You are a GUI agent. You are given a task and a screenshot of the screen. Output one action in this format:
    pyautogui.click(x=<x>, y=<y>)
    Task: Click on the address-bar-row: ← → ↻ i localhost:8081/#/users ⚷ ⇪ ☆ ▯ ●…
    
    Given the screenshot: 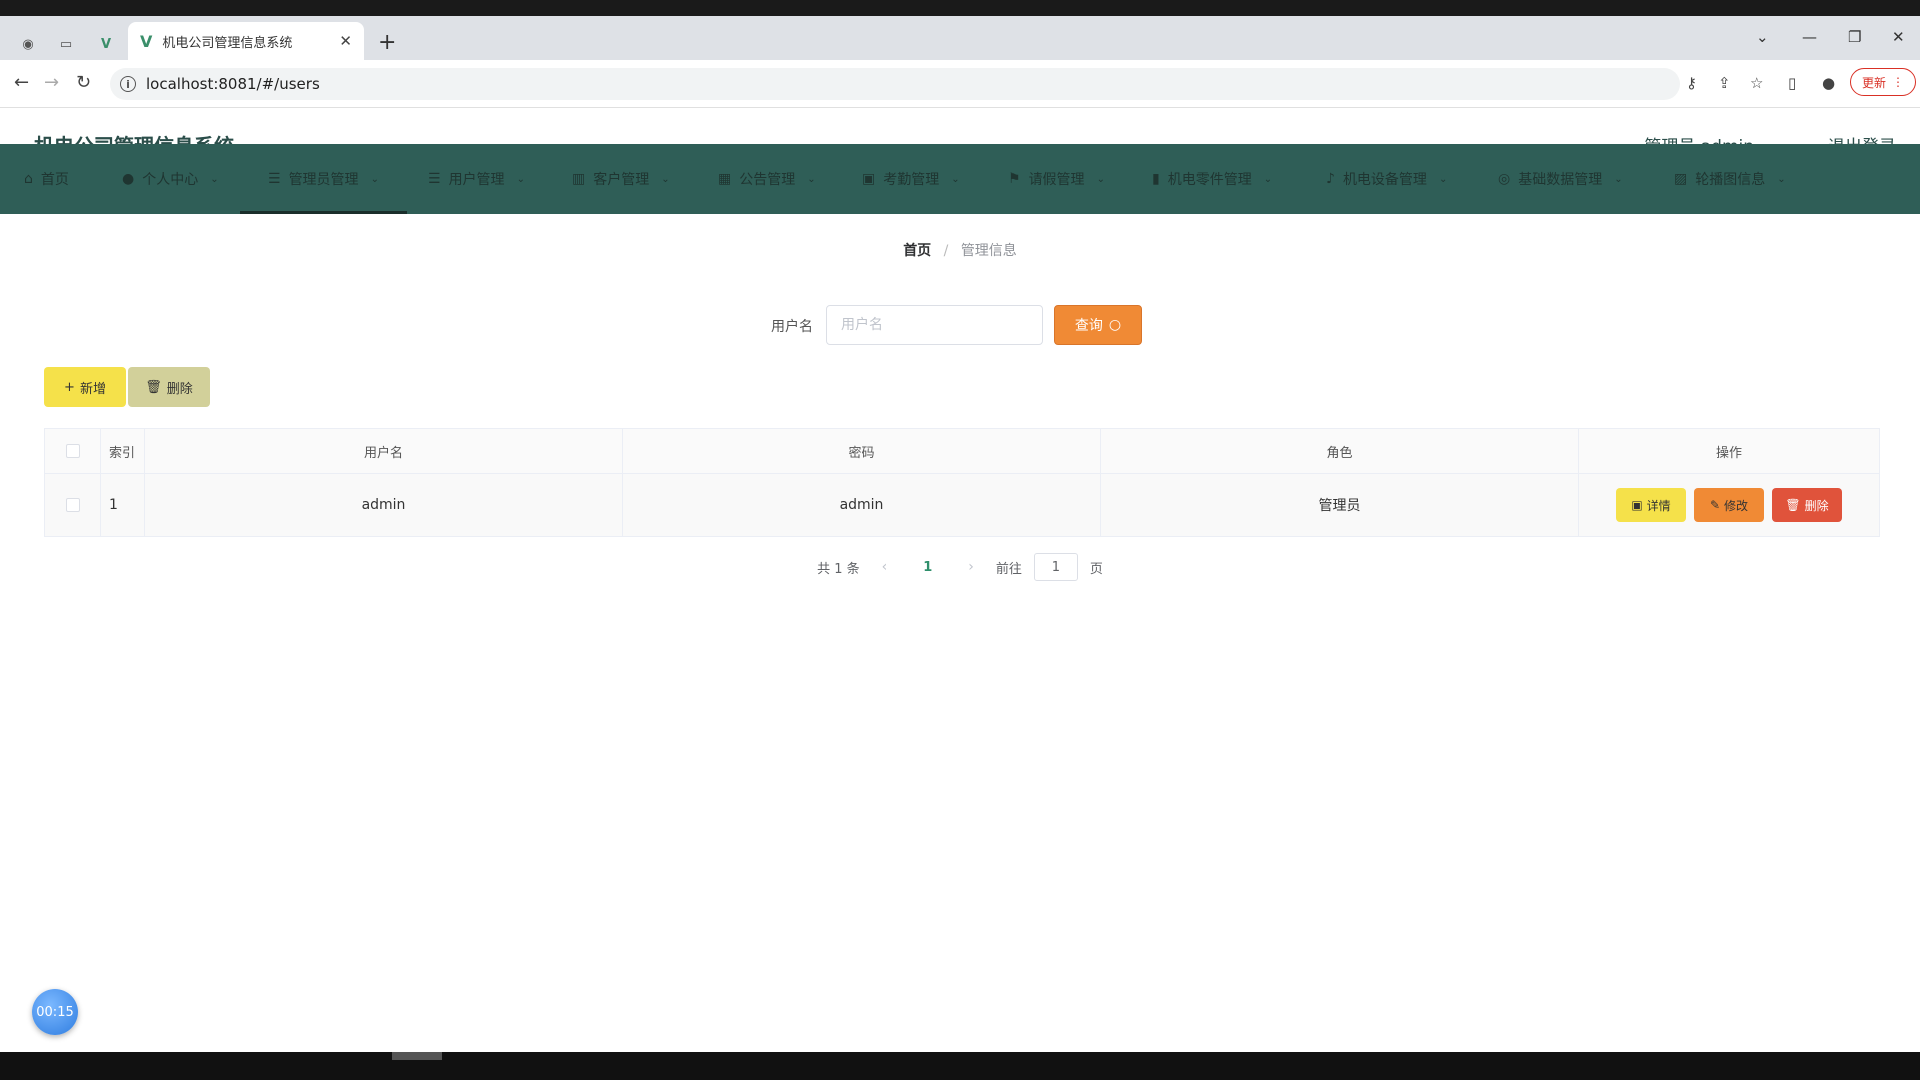 What is the action you would take?
    pyautogui.click(x=960, y=84)
    